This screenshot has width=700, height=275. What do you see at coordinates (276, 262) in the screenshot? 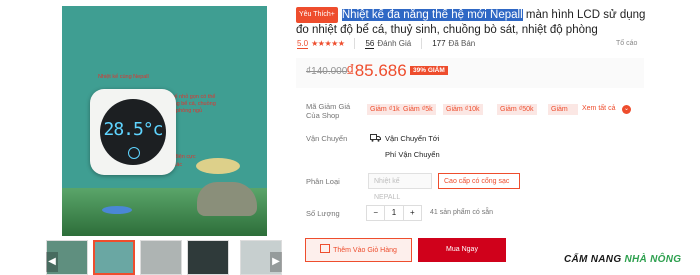
I see `thumbnail-next-icon: ▶` at bounding box center [276, 262].